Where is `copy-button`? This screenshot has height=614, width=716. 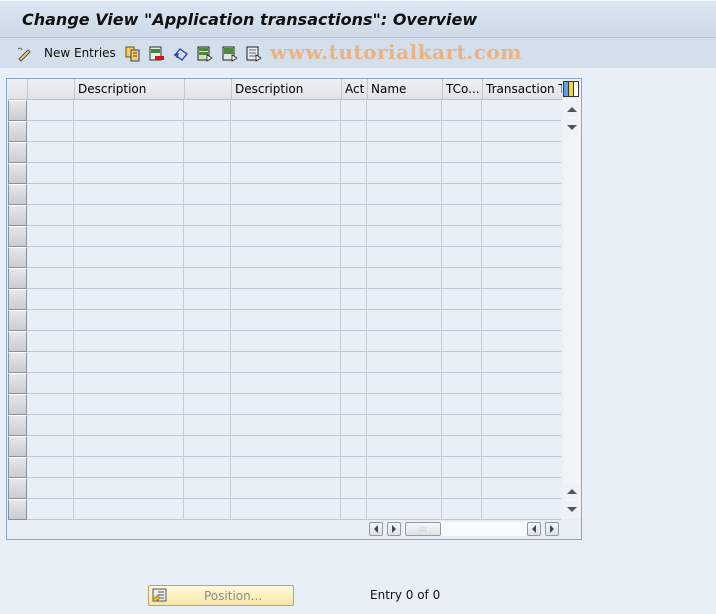
copy-button is located at coordinates (132, 53).